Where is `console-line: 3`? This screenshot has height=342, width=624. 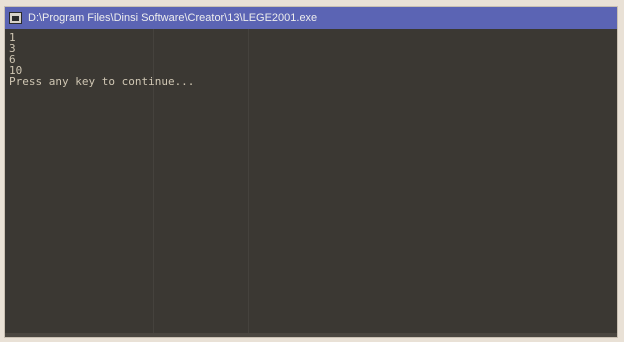 console-line: 3 is located at coordinates (12, 48).